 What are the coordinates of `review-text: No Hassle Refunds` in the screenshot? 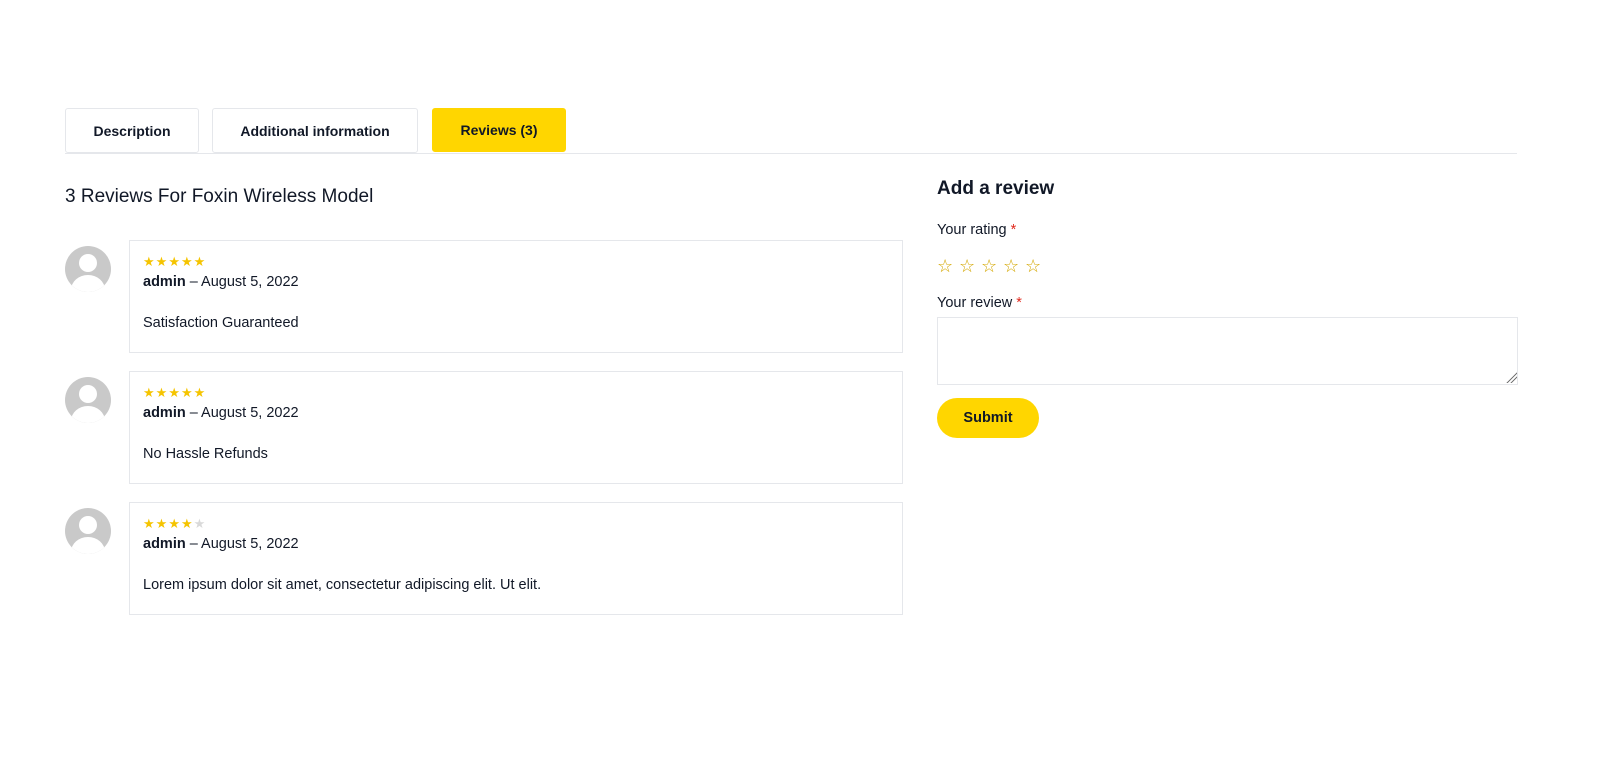 It's located at (205, 454).